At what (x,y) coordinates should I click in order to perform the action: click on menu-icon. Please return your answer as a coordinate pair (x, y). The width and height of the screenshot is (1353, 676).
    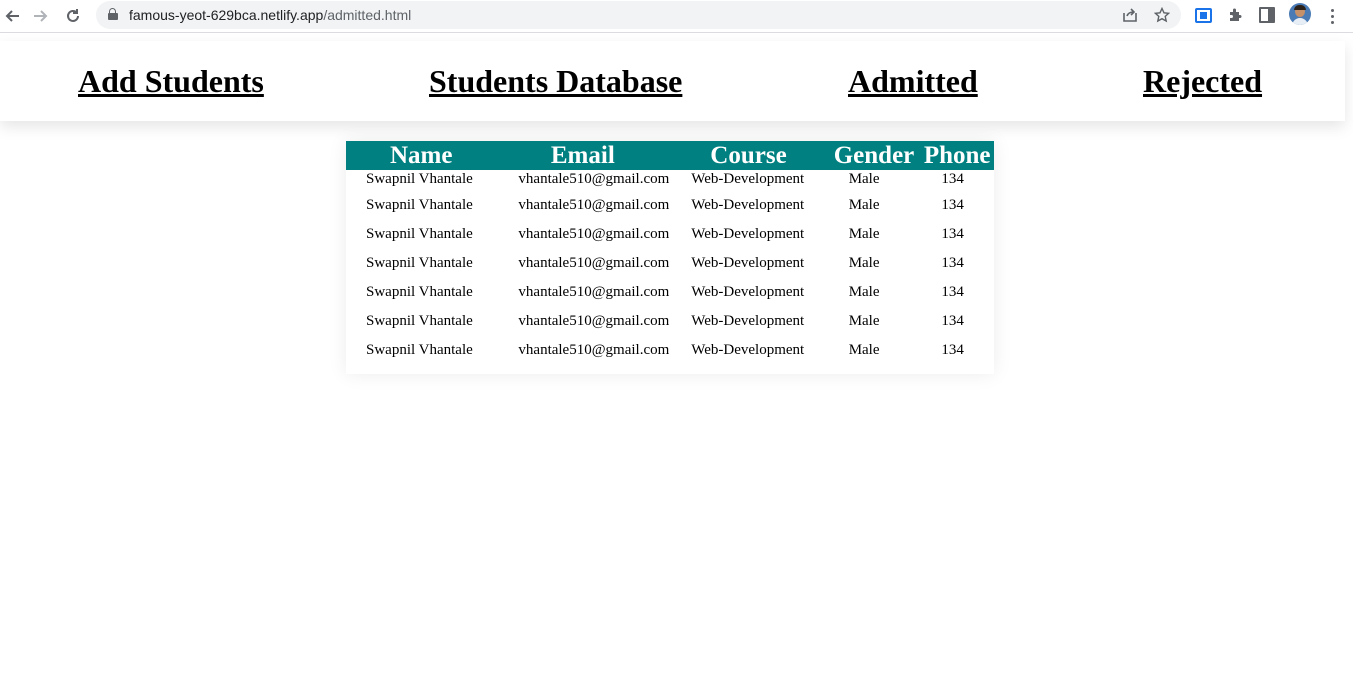
    Looking at the image, I should click on (1332, 16).